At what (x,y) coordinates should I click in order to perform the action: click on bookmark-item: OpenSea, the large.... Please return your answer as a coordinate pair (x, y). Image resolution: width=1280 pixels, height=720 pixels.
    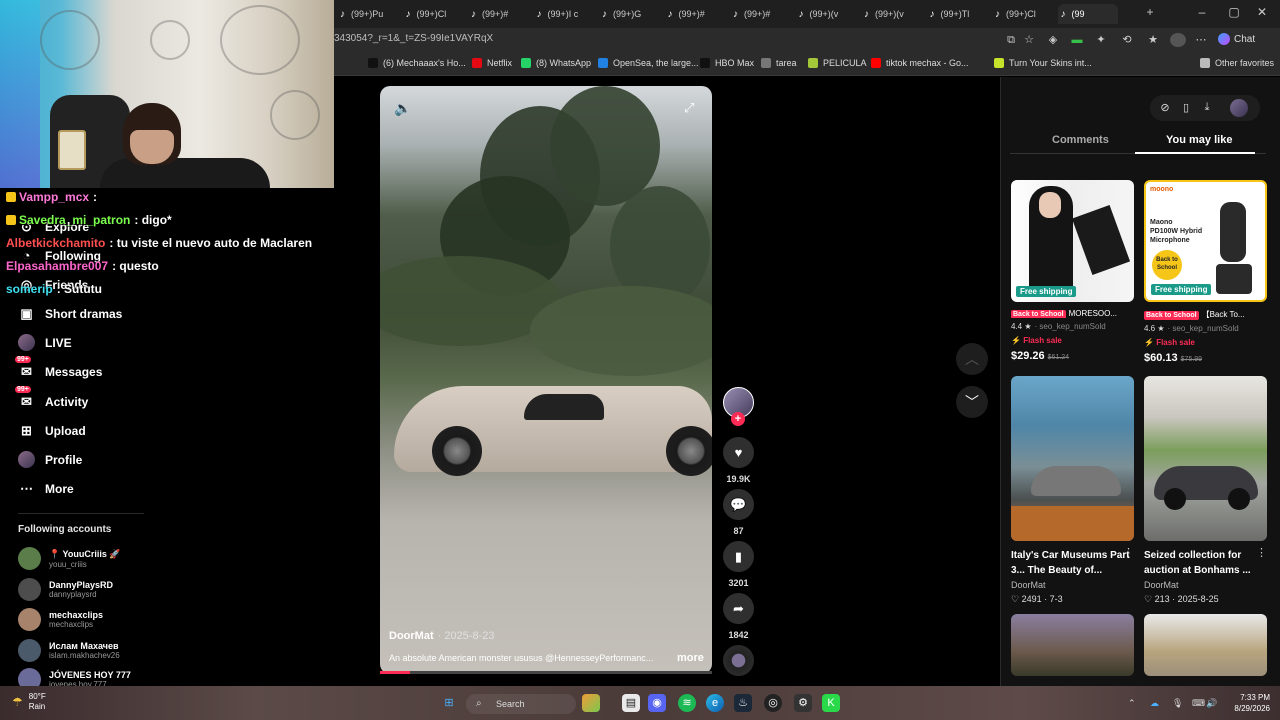
    Looking at the image, I should click on (648, 63).